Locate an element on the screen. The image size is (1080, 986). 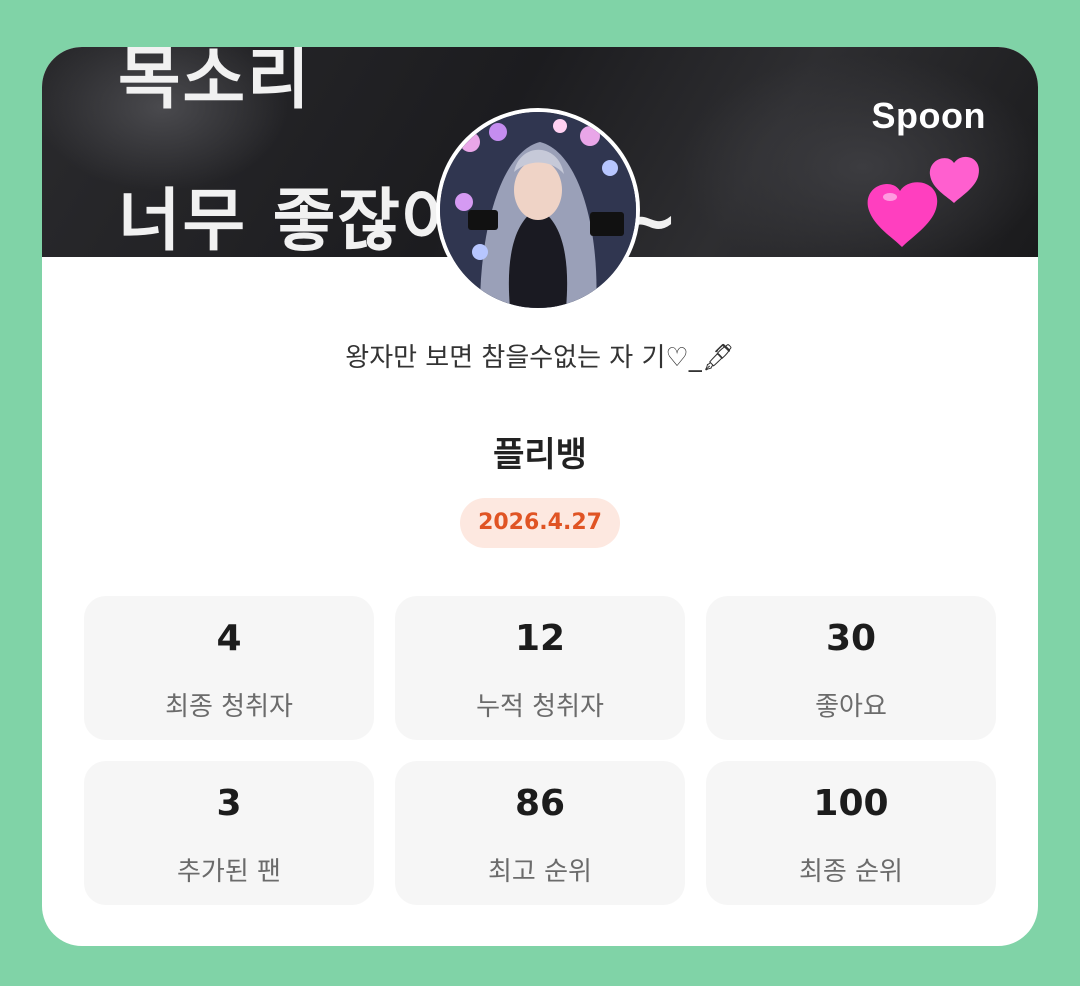
profile-name: 플리뱅 is located at coordinates (540, 455).